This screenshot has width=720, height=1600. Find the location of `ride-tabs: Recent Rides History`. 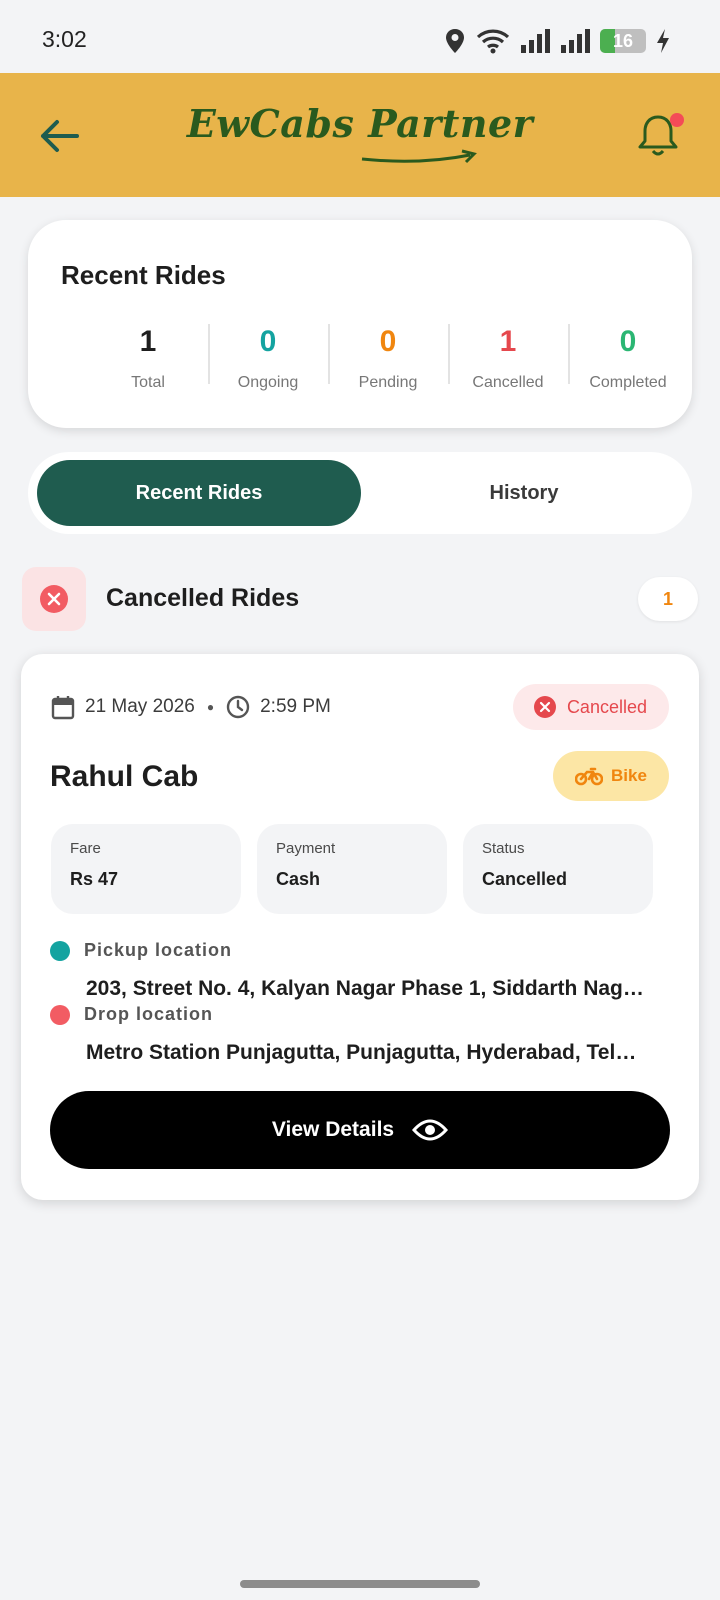

ride-tabs: Recent Rides History is located at coordinates (360, 493).